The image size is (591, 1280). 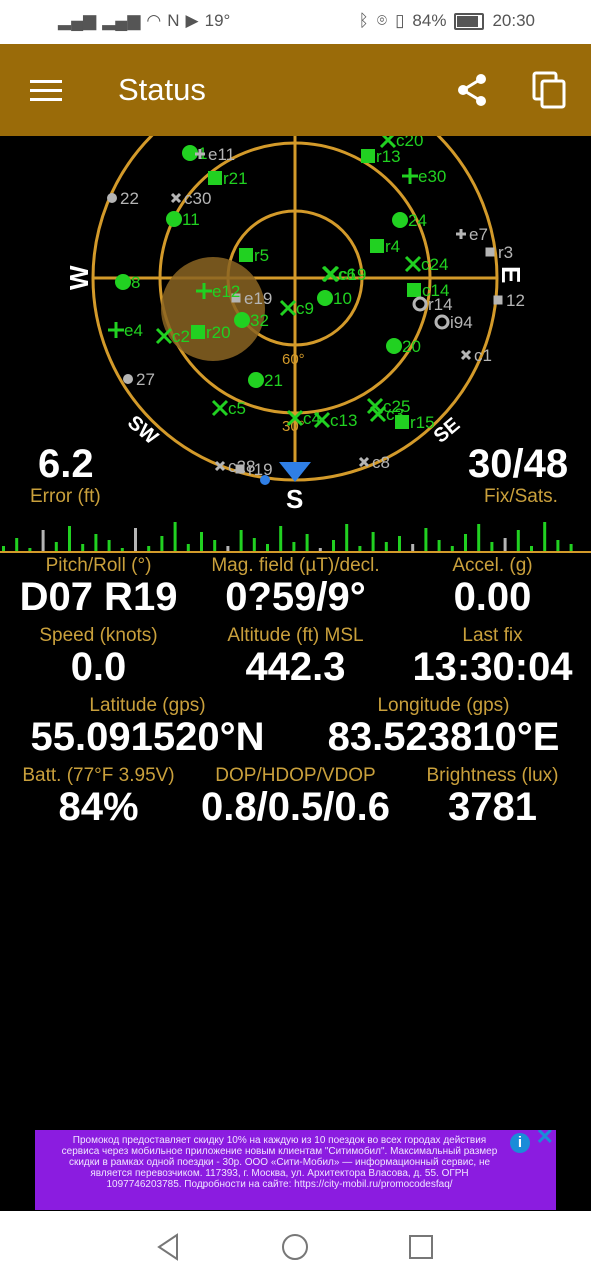 I want to click on compass-e: E, so click(x=511, y=274).